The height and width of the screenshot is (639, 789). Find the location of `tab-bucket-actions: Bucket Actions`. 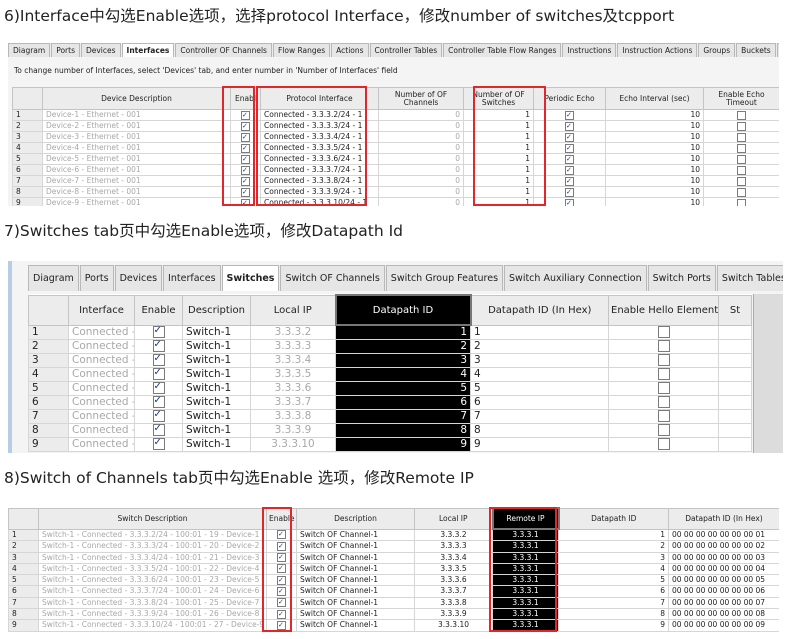

tab-bucket-actions: Bucket Actions is located at coordinates (777, 50).